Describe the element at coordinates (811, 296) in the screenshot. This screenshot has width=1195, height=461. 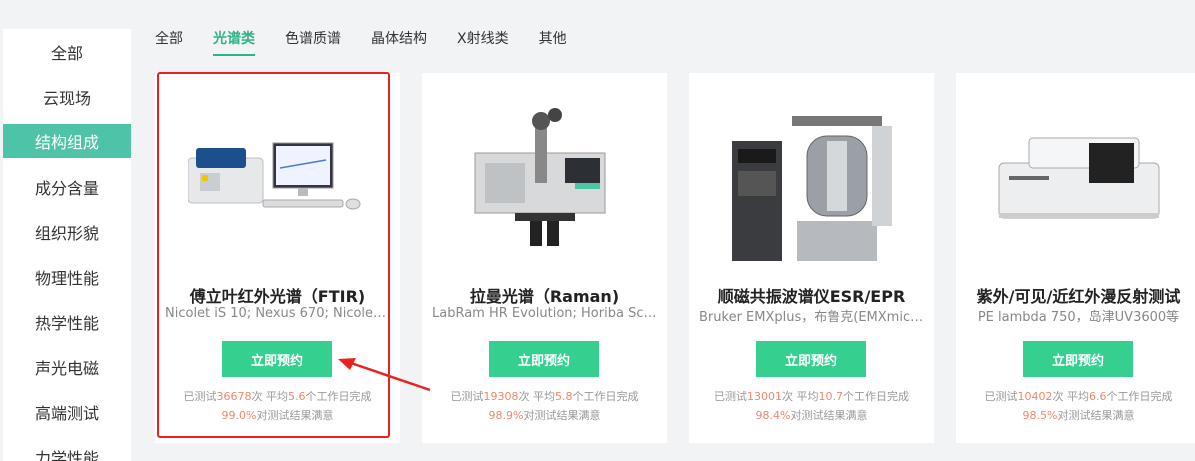
I see `instrument-name: 顺磁共振波谱仪ESR/EPR` at that location.